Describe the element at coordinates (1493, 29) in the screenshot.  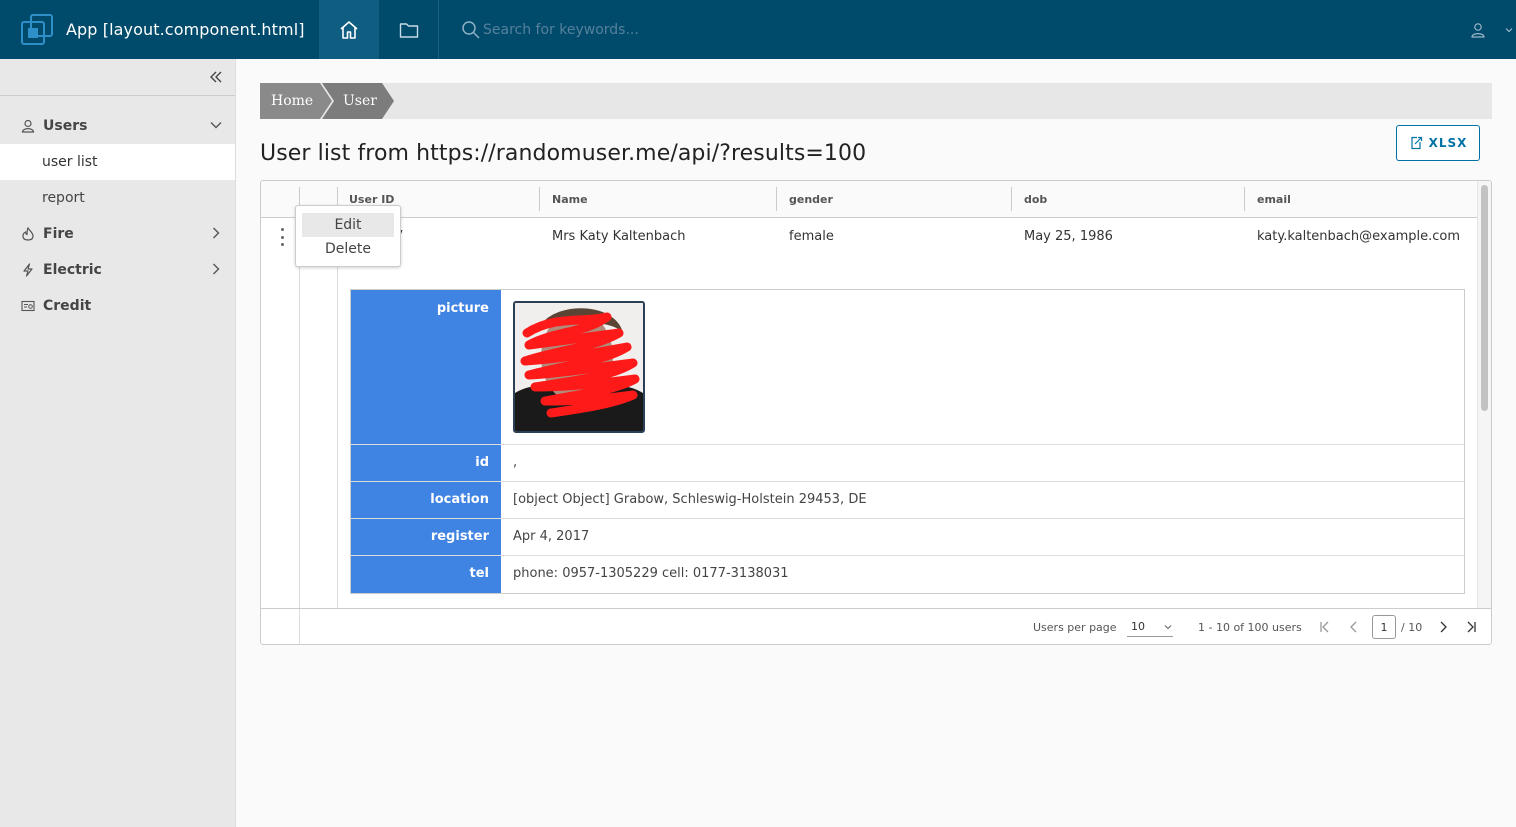
I see `user-menu` at that location.